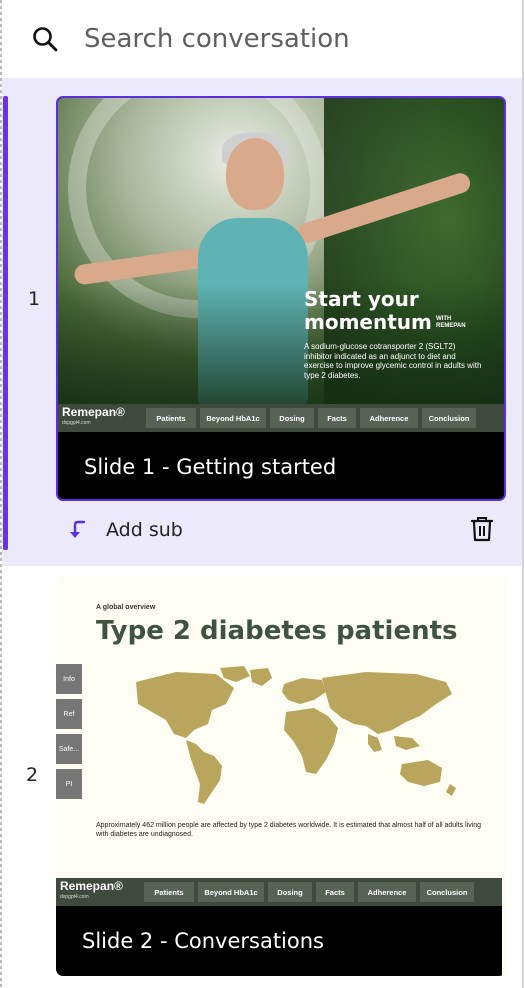 The image size is (524, 988). I want to click on slide-caption: Slide 1 - Getting started, so click(281, 465).